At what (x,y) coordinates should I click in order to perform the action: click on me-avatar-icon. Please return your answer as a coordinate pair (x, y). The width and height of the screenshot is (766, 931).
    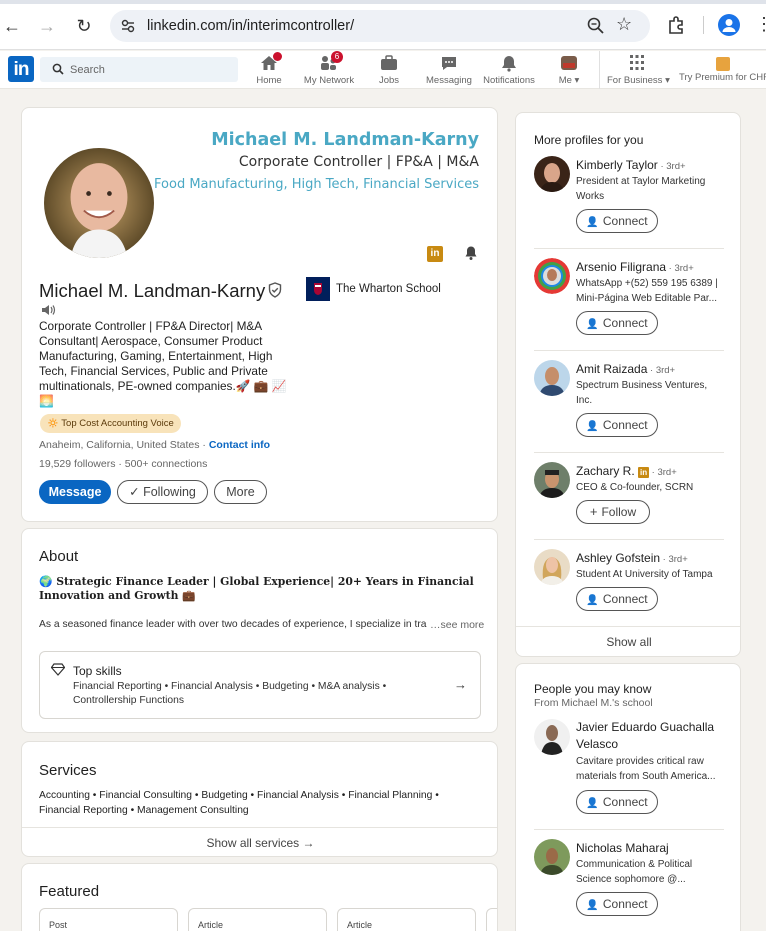
    Looking at the image, I should click on (569, 63).